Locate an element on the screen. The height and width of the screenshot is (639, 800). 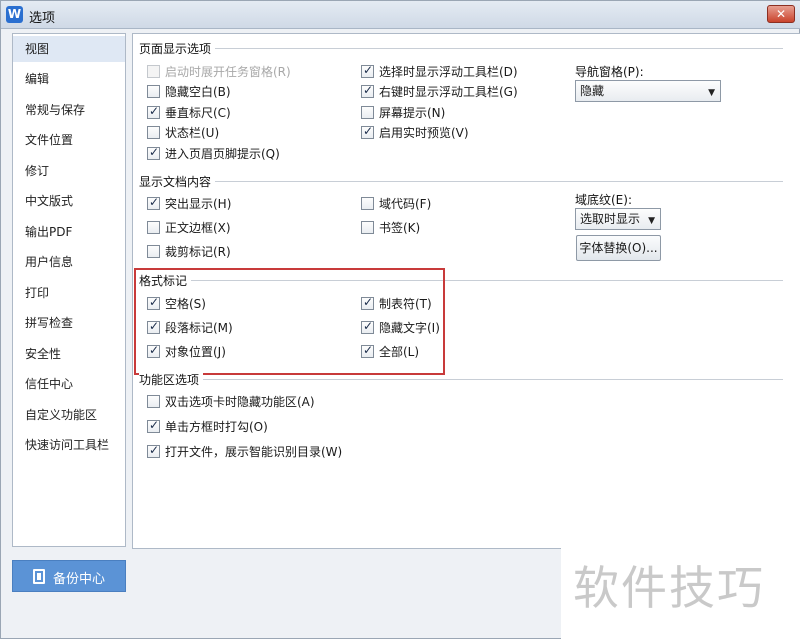
backup-center-button: 备份中心 is located at coordinates (69, 576).